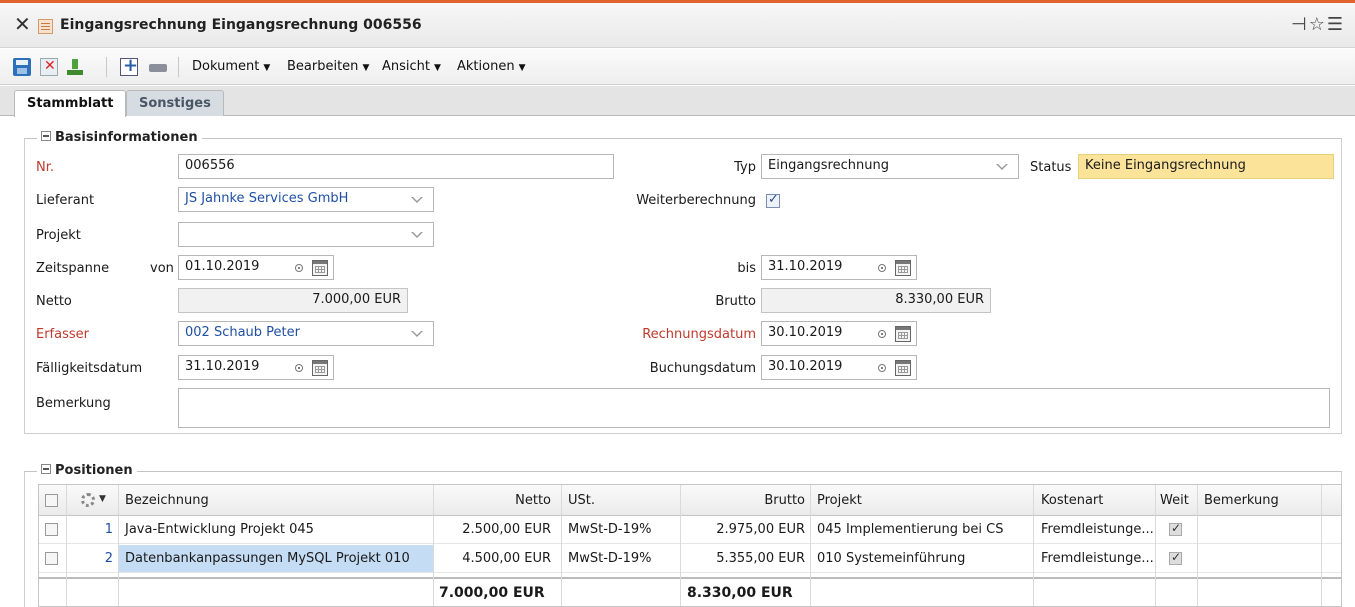  What do you see at coordinates (690, 591) in the screenshot?
I see `totals-row: 7.000,00 EUR 8.330,00 EUR` at bounding box center [690, 591].